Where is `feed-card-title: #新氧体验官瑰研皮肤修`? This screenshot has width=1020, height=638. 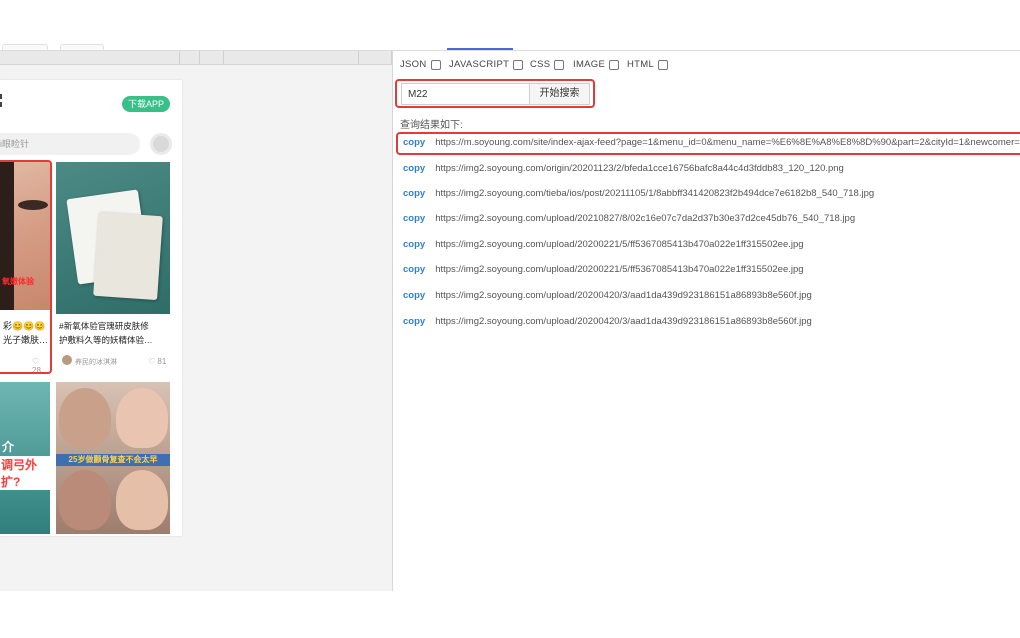
feed-card-title: #新氧体验官瑰研皮肤修 is located at coordinates (104, 326).